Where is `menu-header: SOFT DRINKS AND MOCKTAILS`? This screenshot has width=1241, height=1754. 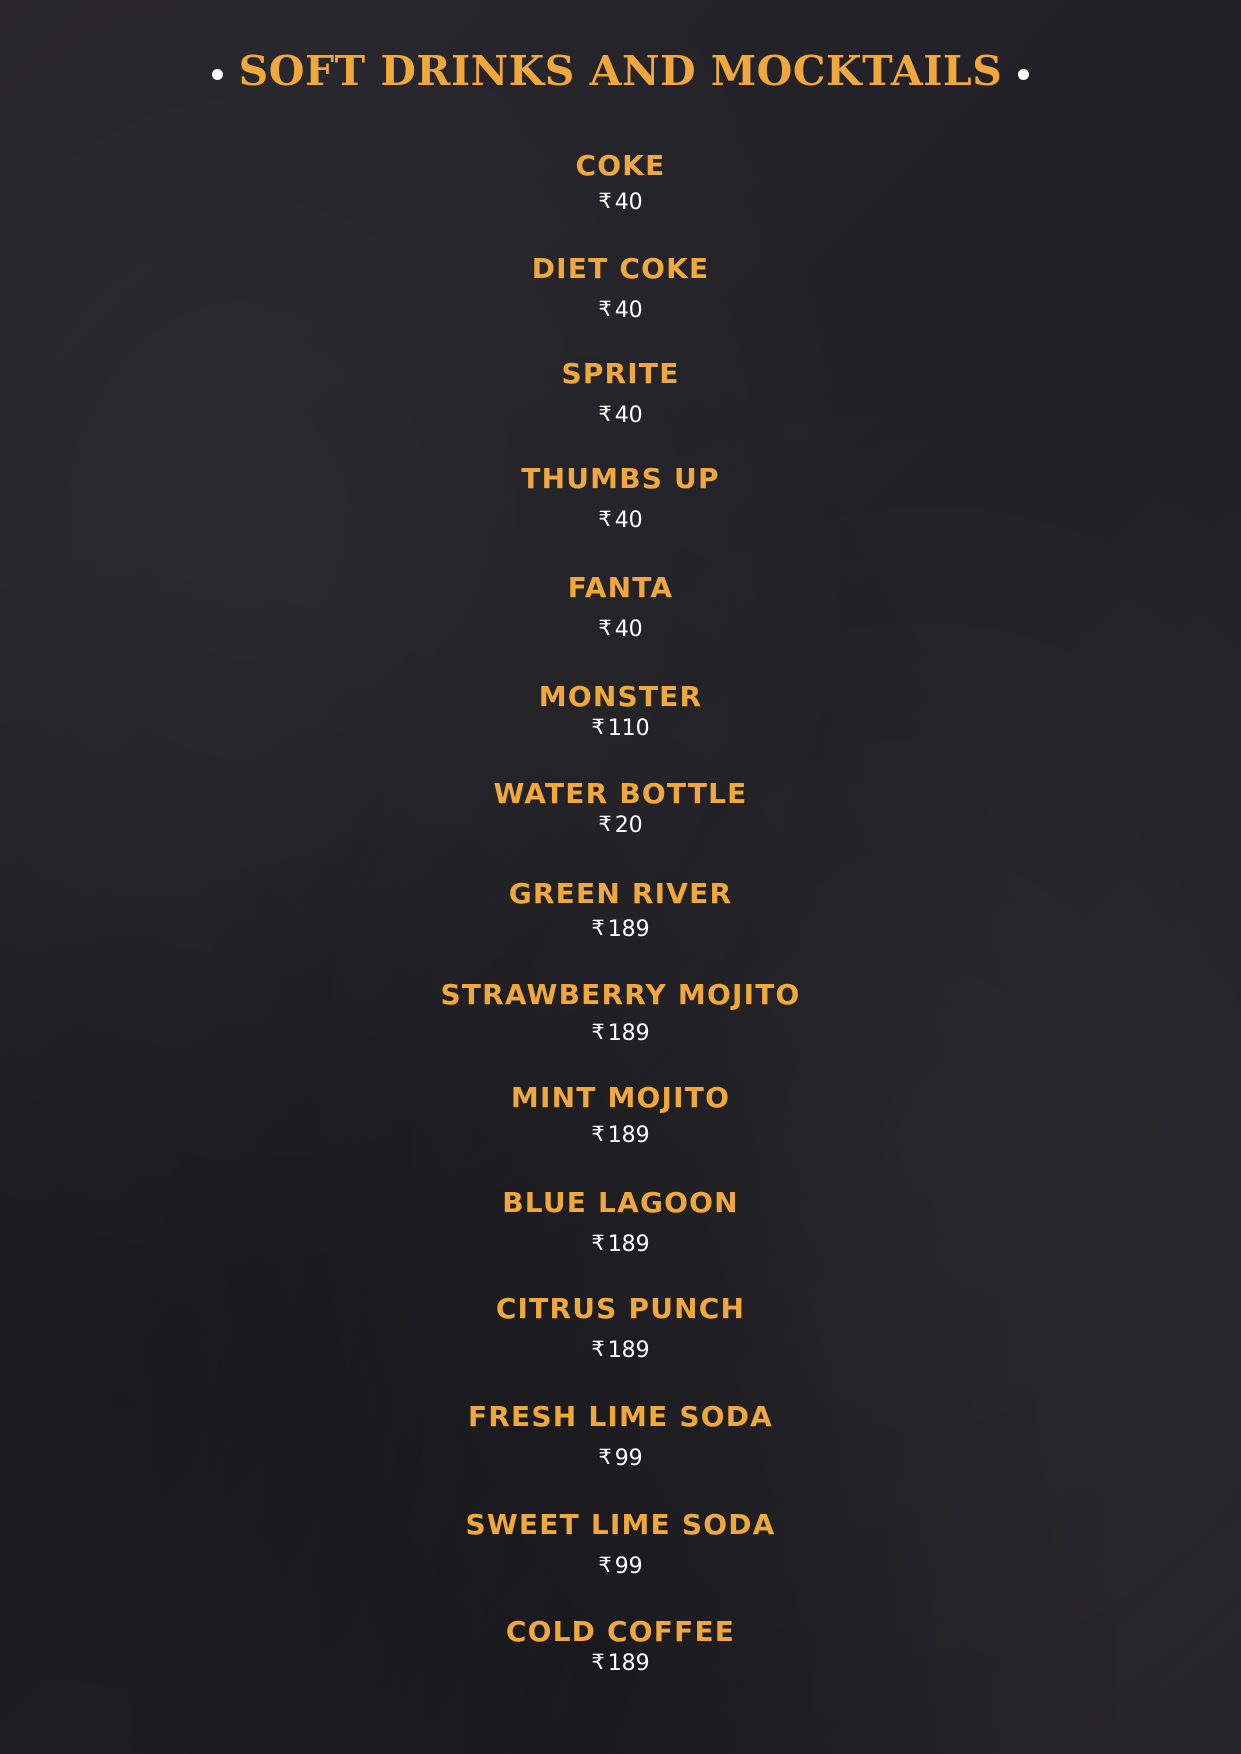 menu-header: SOFT DRINKS AND MOCKTAILS is located at coordinates (620, 71).